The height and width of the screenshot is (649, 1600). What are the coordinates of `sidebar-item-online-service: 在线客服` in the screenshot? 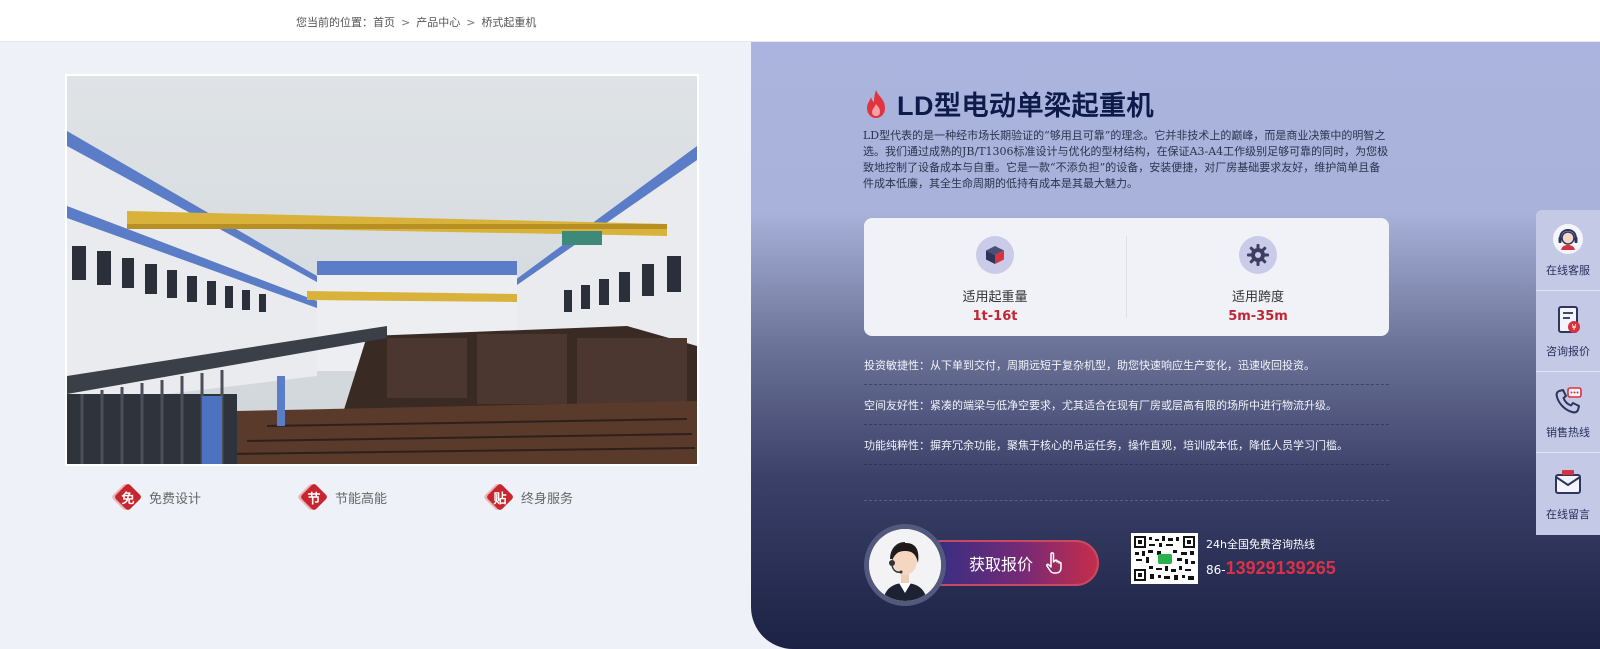 It's located at (1568, 250).